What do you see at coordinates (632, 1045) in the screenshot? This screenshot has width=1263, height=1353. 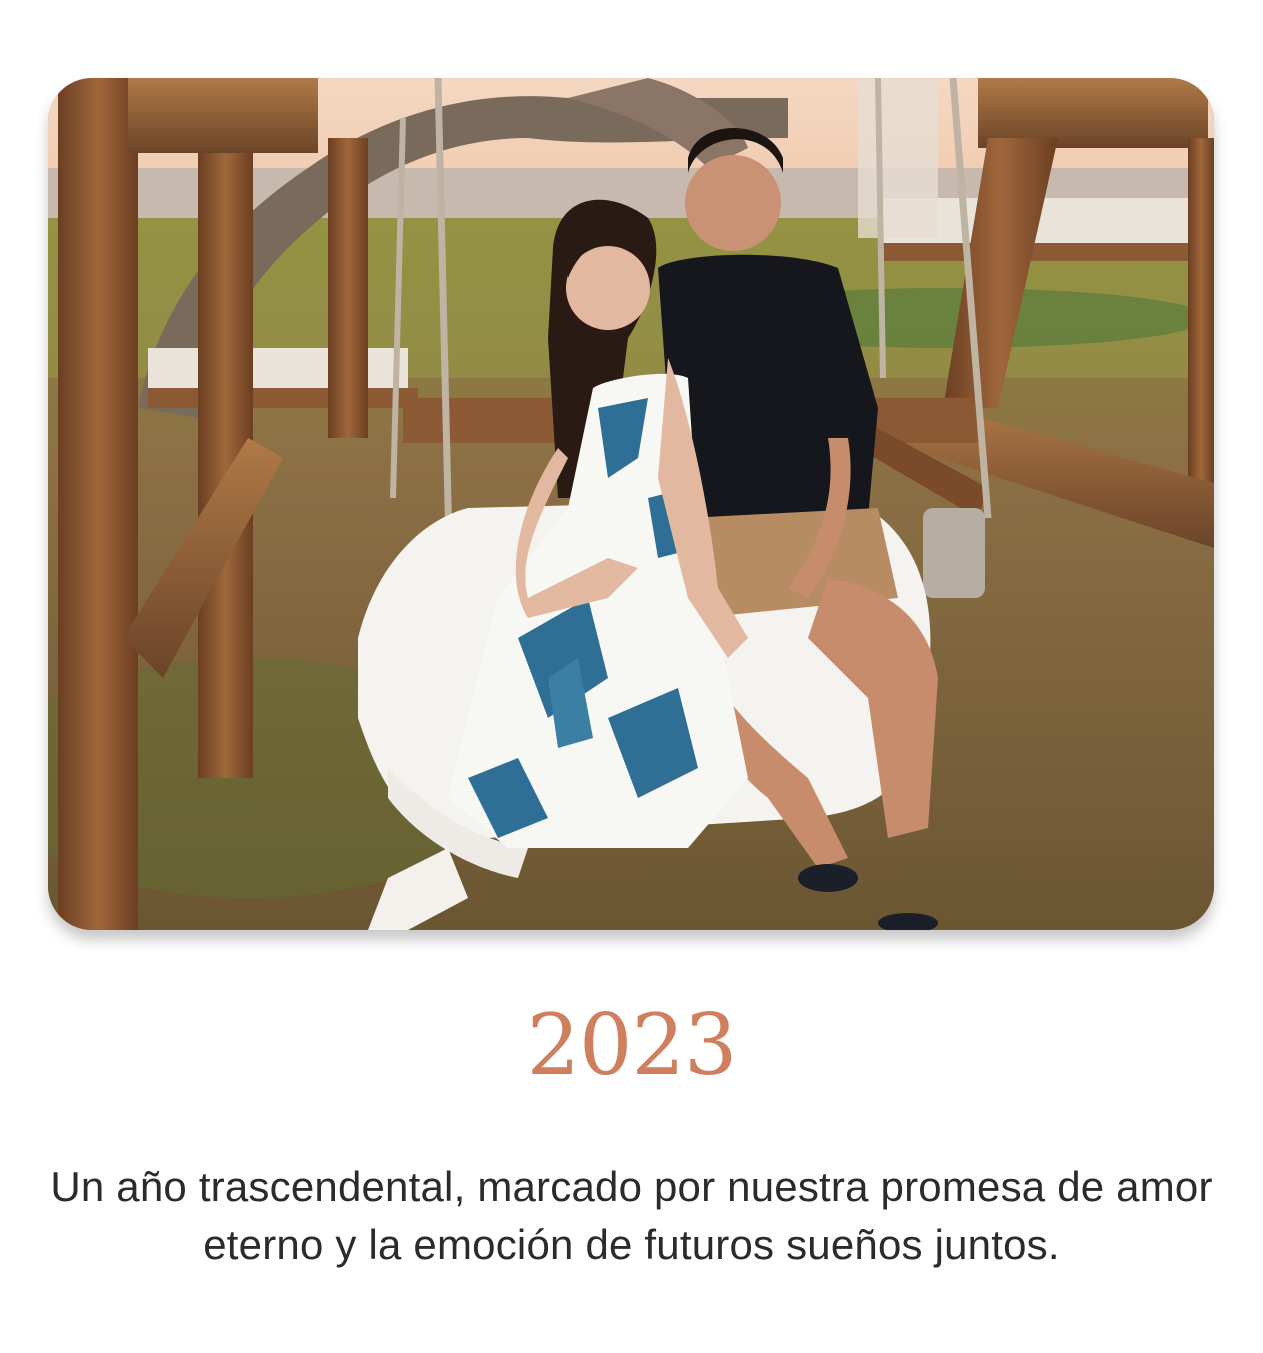 I see `year-heading: 2023` at bounding box center [632, 1045].